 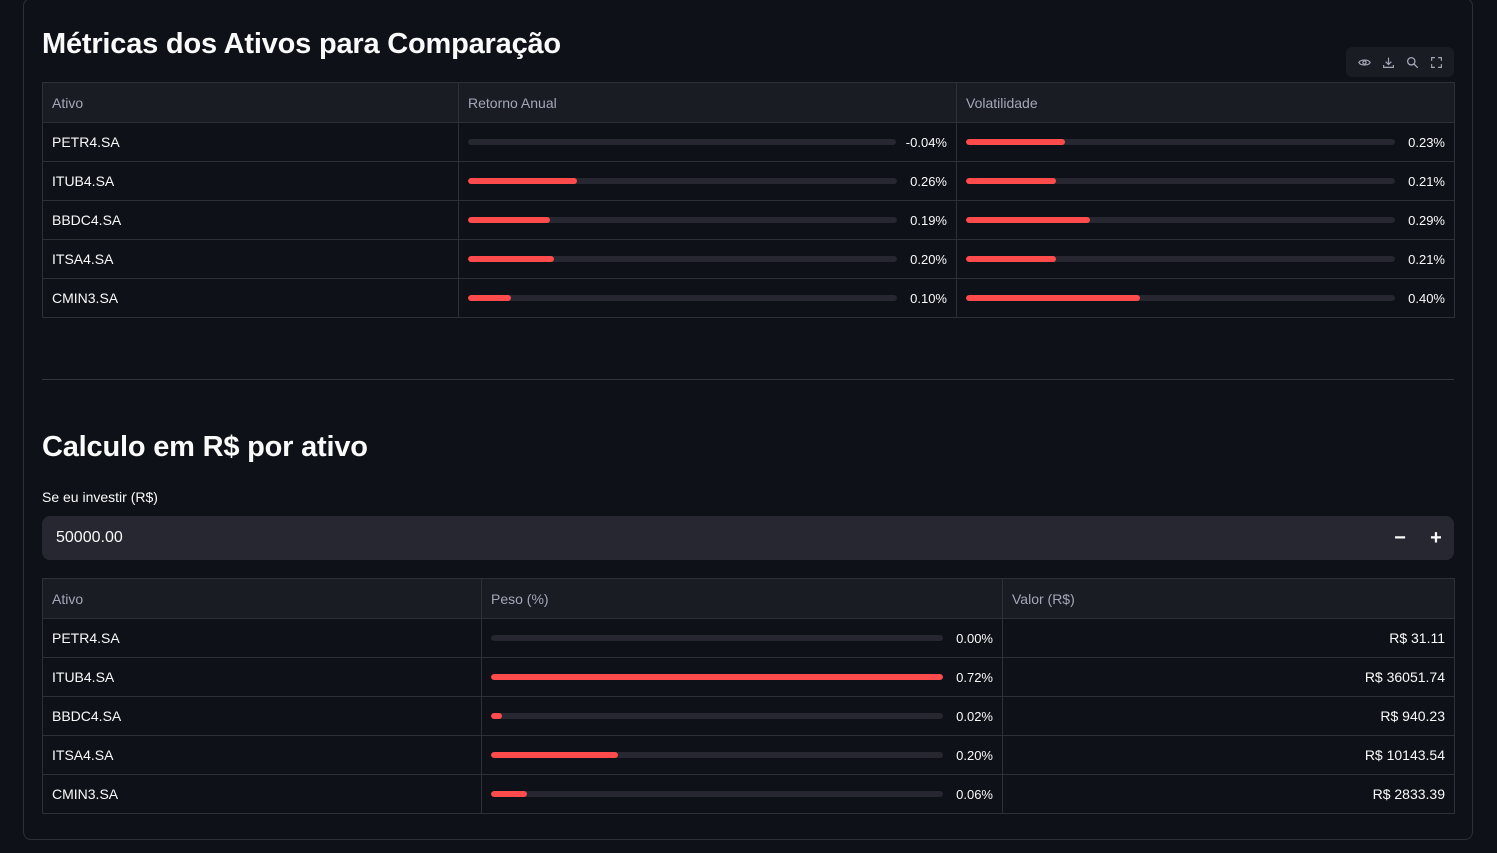 What do you see at coordinates (1228, 677) in the screenshot?
I see `valor-cell: R$ 36051.74` at bounding box center [1228, 677].